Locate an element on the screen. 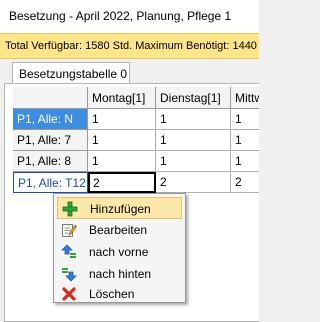 This screenshot has height=322, width=320. column-header-dienstag: Dienstag[1] is located at coordinates (193, 98).